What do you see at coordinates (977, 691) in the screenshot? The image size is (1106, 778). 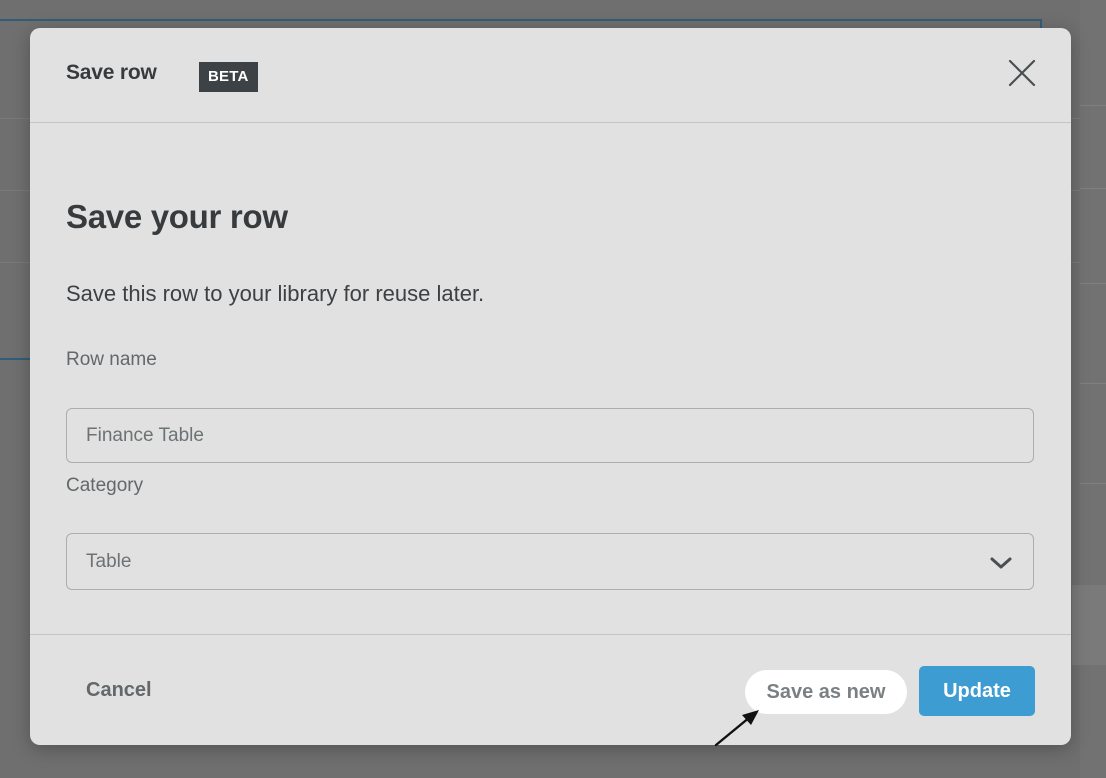 I see `update-button: Update` at bounding box center [977, 691].